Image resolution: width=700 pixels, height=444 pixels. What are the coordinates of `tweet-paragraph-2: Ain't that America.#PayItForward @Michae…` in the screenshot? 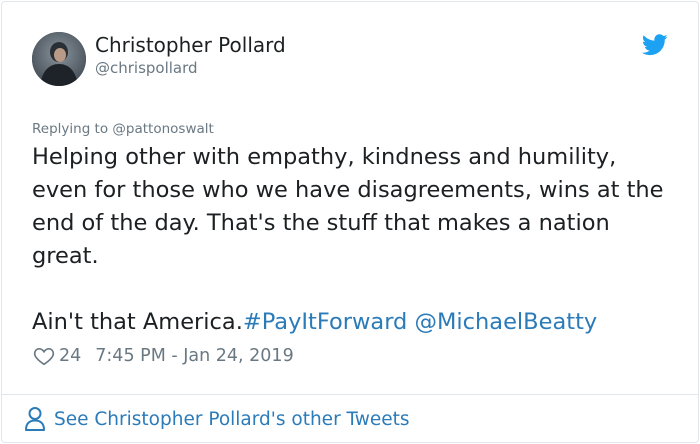 It's located at (352, 322).